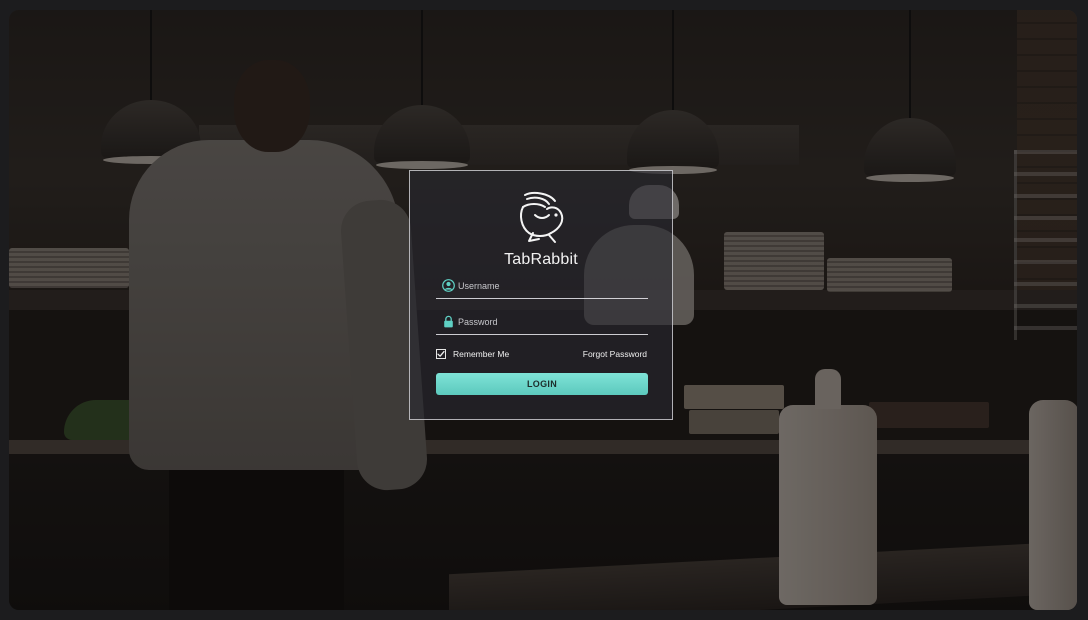 This screenshot has width=1088, height=620. I want to click on remember-me-label: Remember Me, so click(481, 354).